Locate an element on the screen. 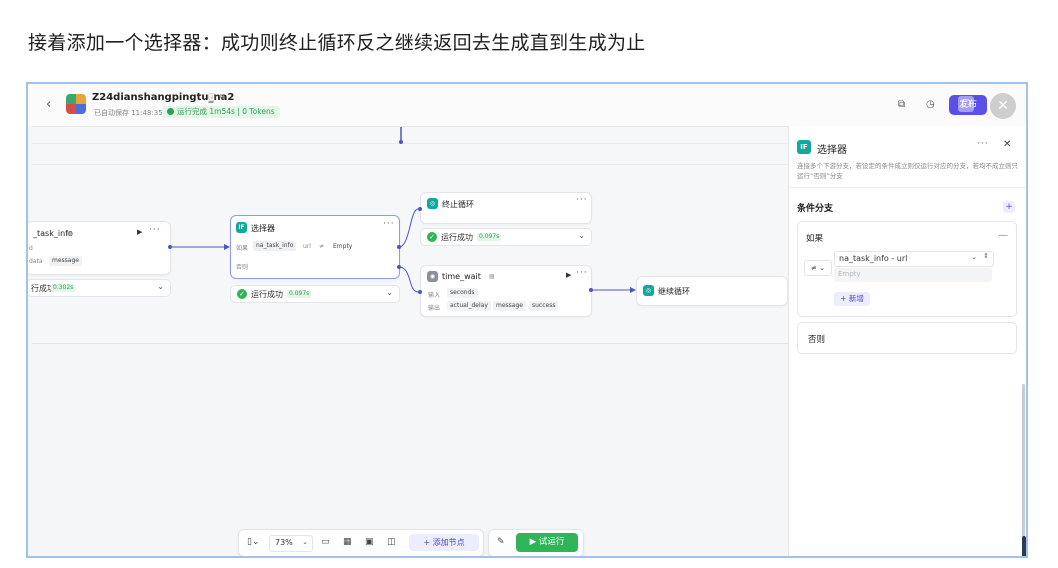  field-message: message is located at coordinates (65, 261).